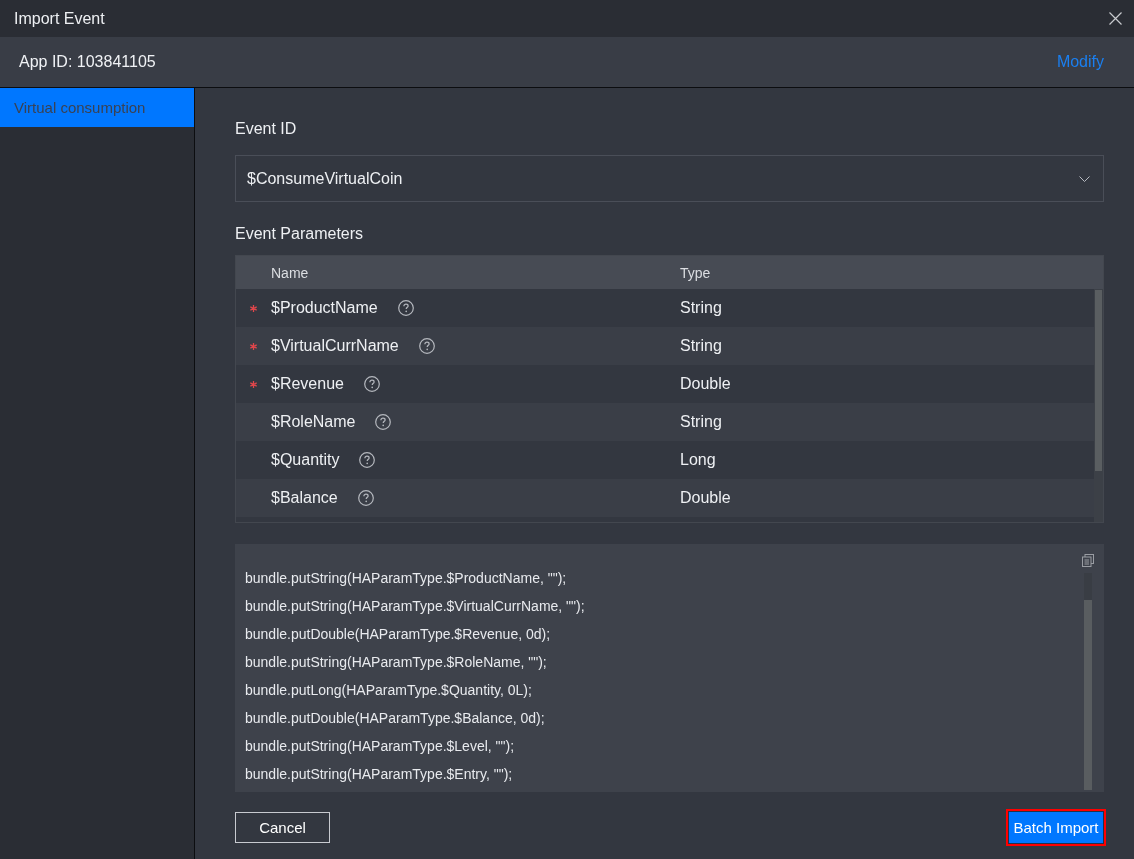  What do you see at coordinates (97, 107) in the screenshot?
I see `sidebar-item: Virtual consumption` at bounding box center [97, 107].